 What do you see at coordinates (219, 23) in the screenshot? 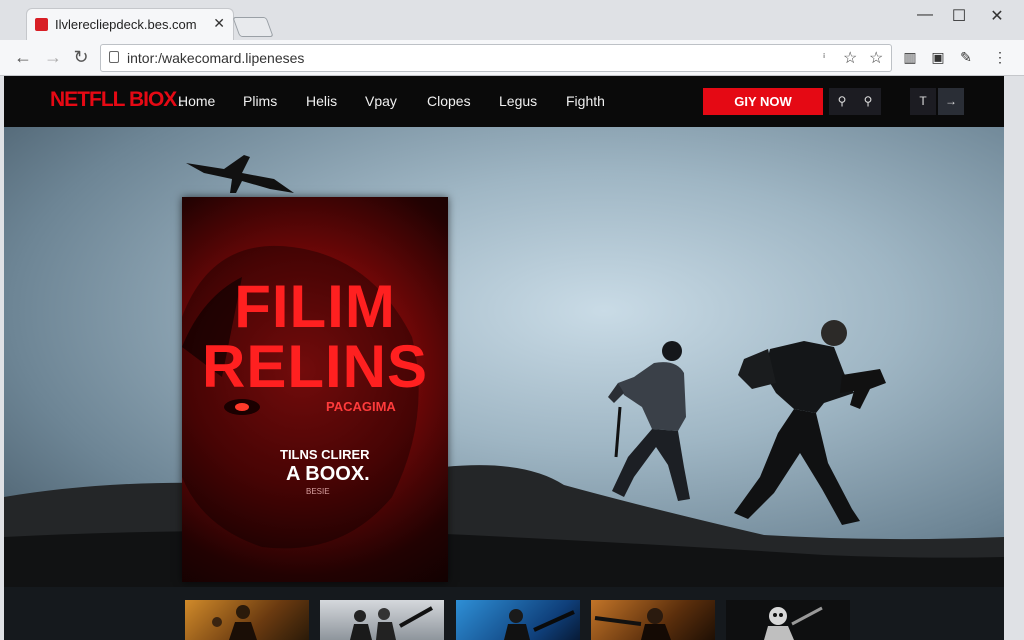
I see `tab-close-icon: ✕` at bounding box center [219, 23].